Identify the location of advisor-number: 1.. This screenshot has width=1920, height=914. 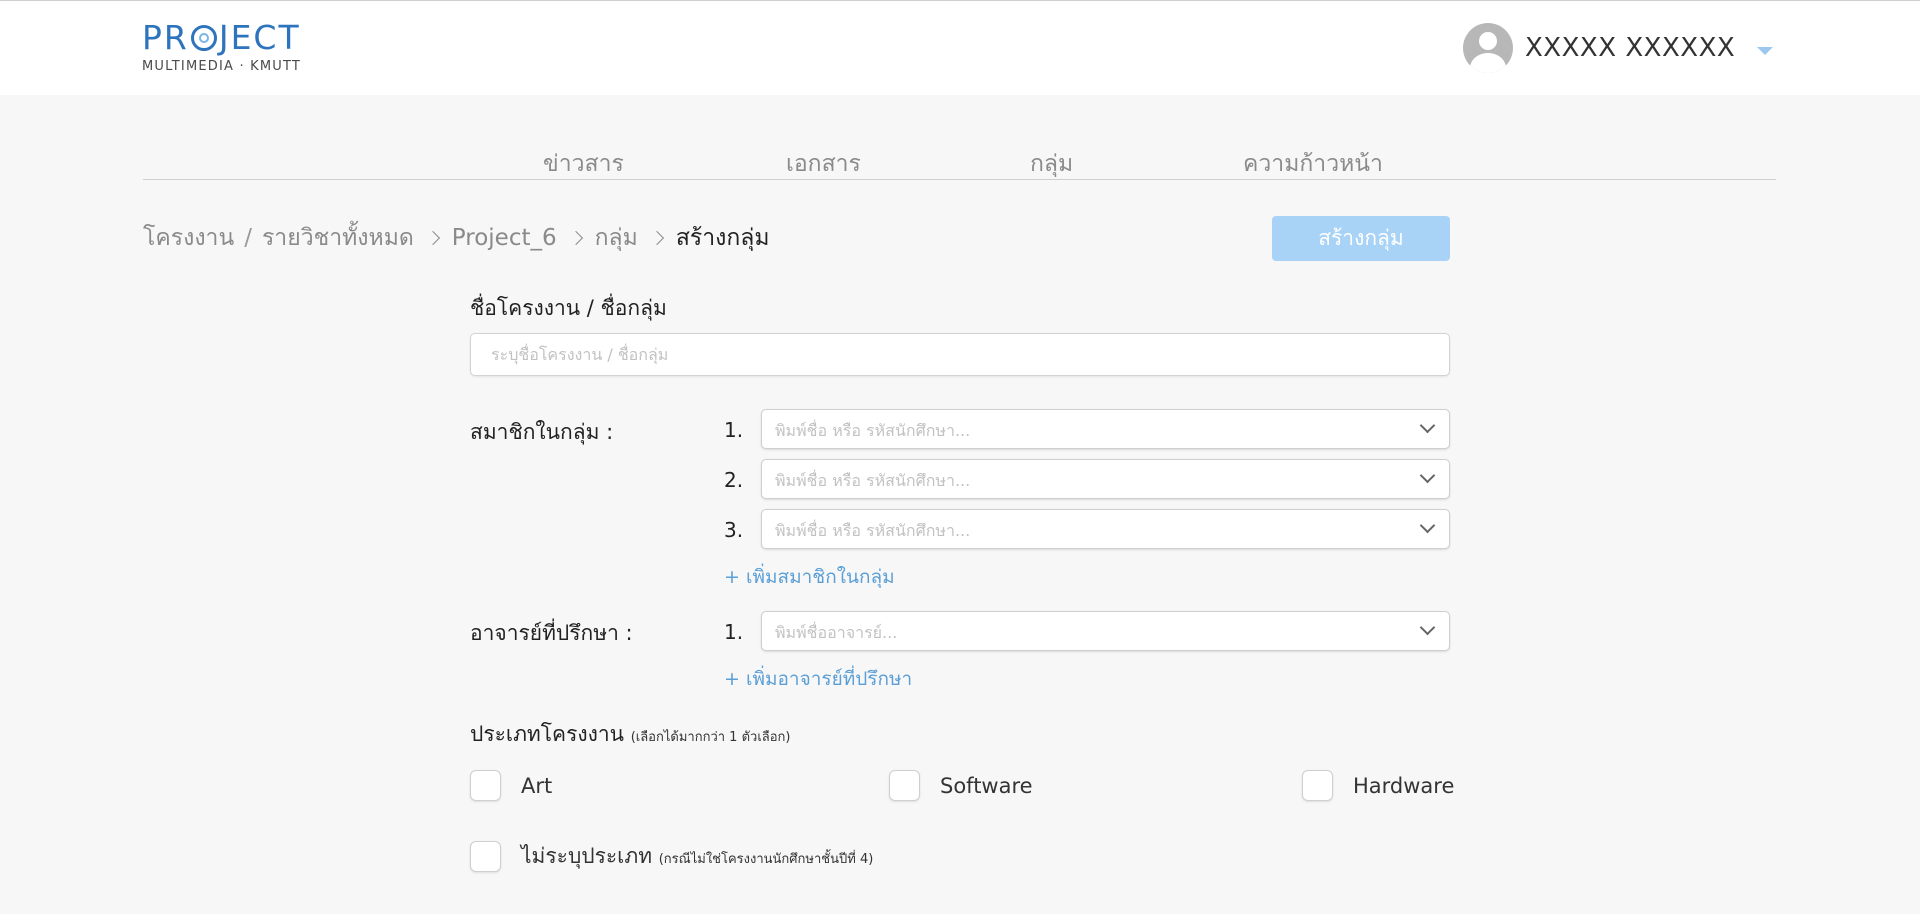
(734, 632).